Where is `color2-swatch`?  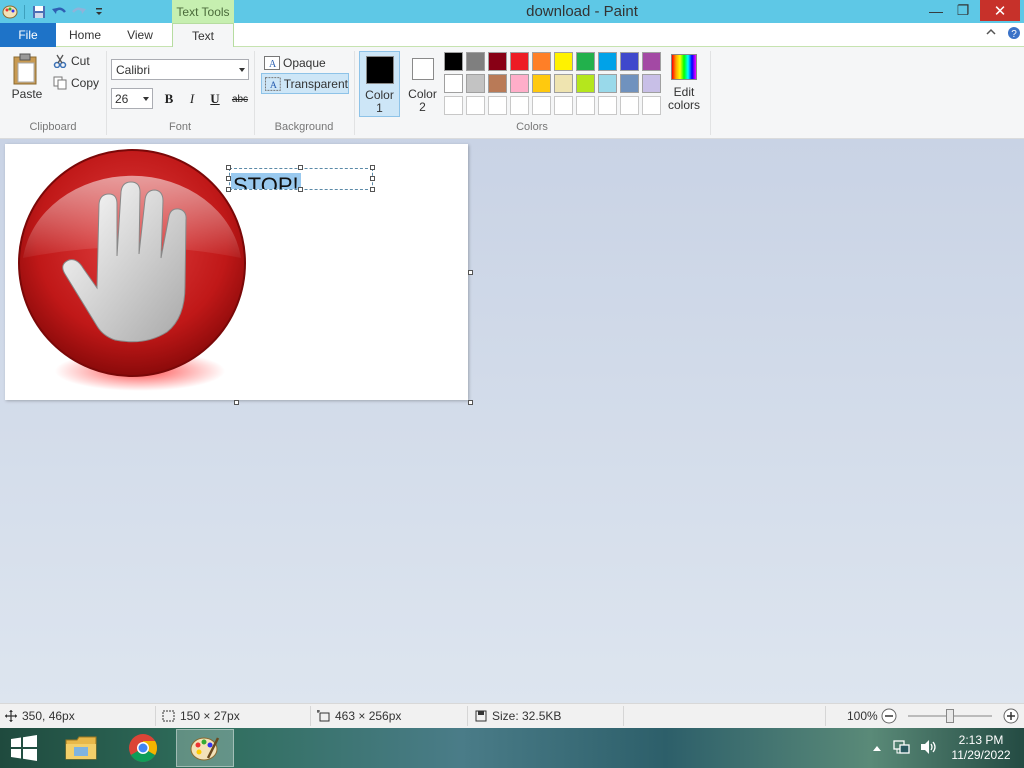
color2-swatch is located at coordinates (422, 69).